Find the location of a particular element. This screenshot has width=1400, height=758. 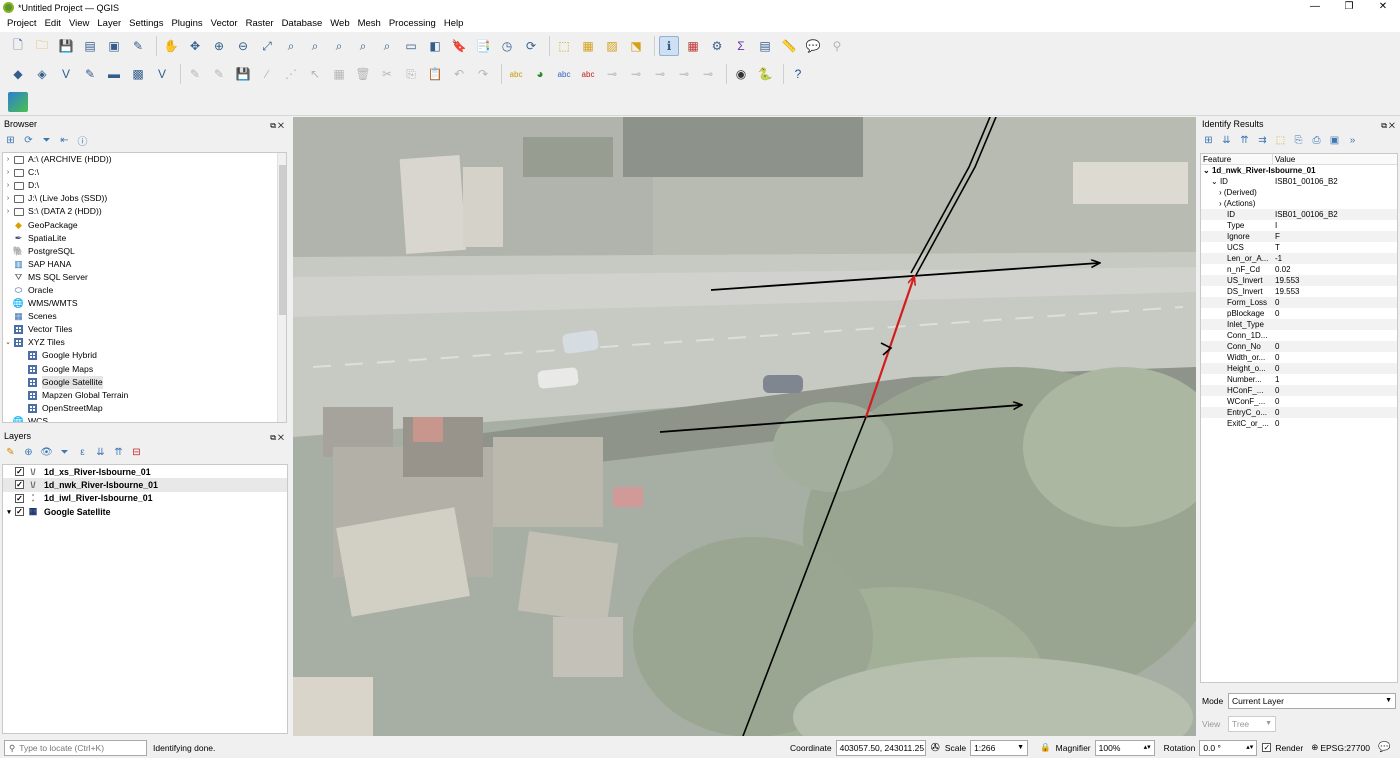

pan-to-selection-icon: ✥ is located at coordinates (195, 46).